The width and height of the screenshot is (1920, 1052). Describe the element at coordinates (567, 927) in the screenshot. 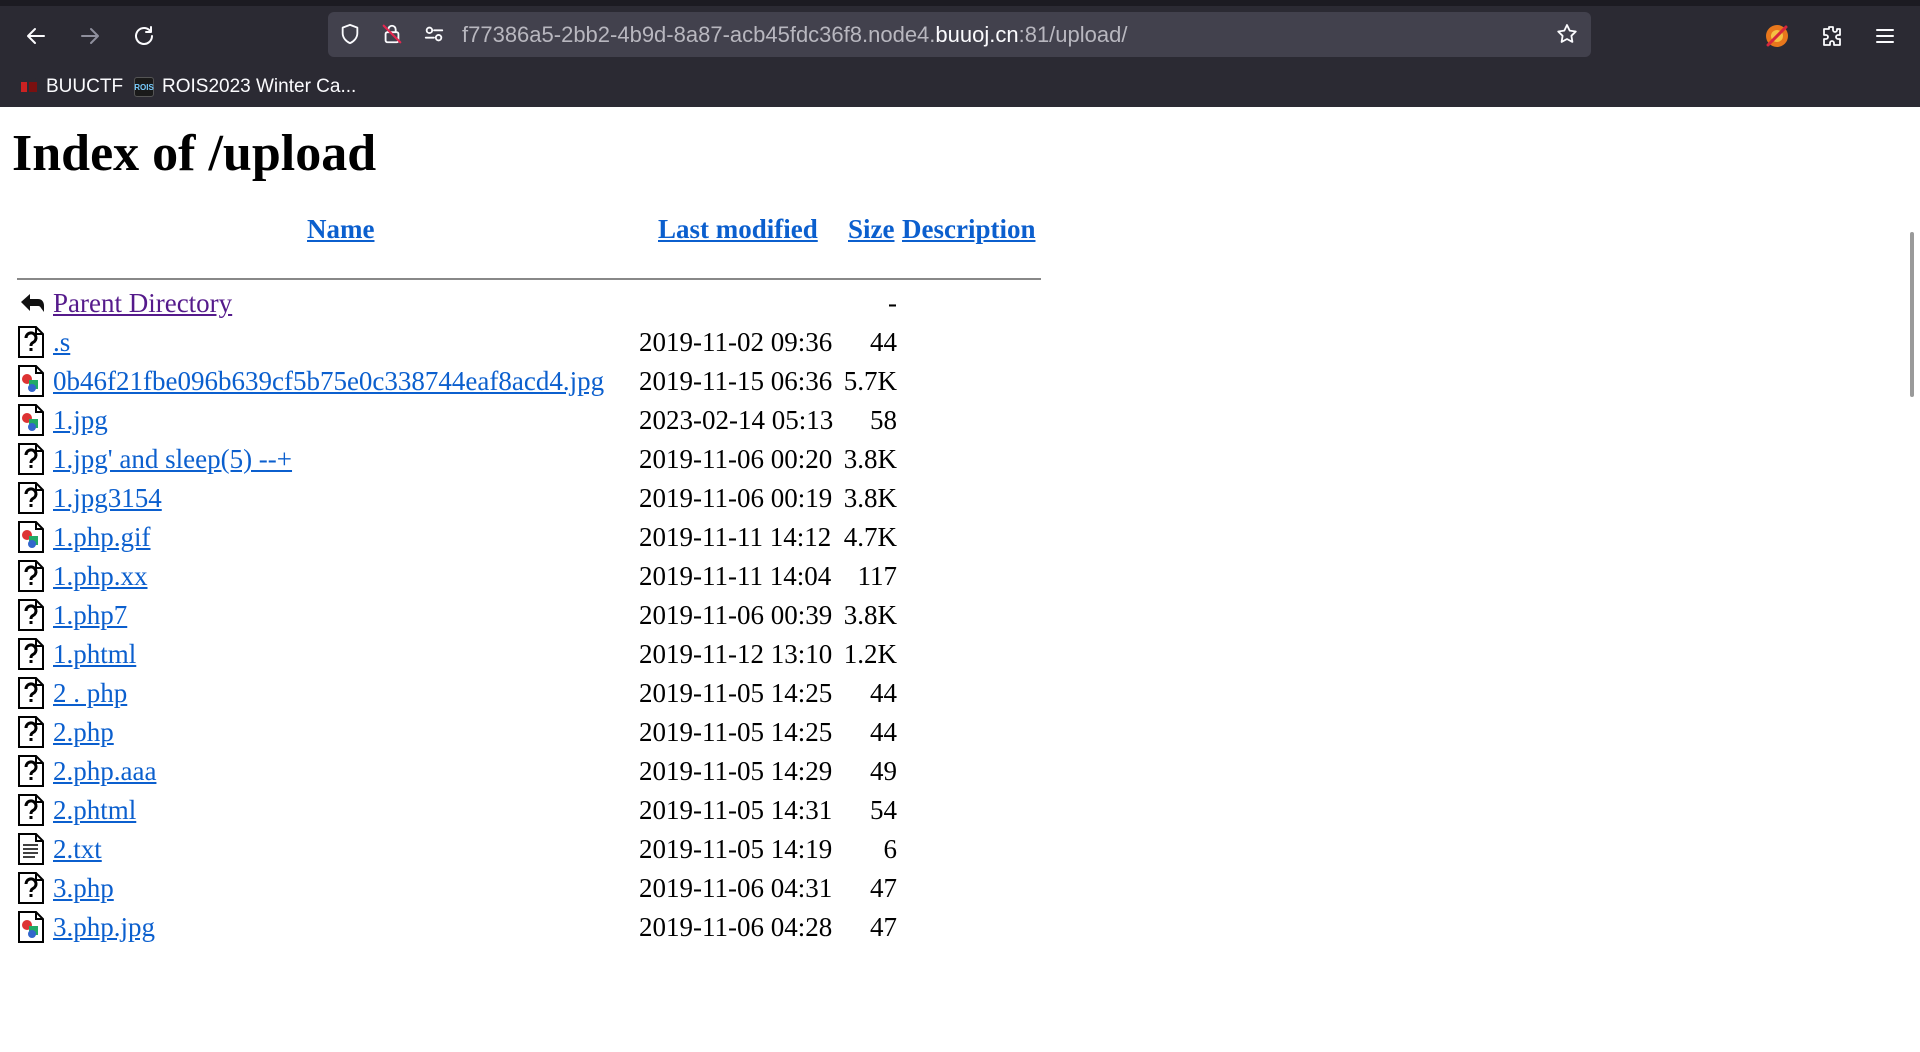

I see `file-row: 3.php.jpg 2019-11-06 04:28 47` at that location.